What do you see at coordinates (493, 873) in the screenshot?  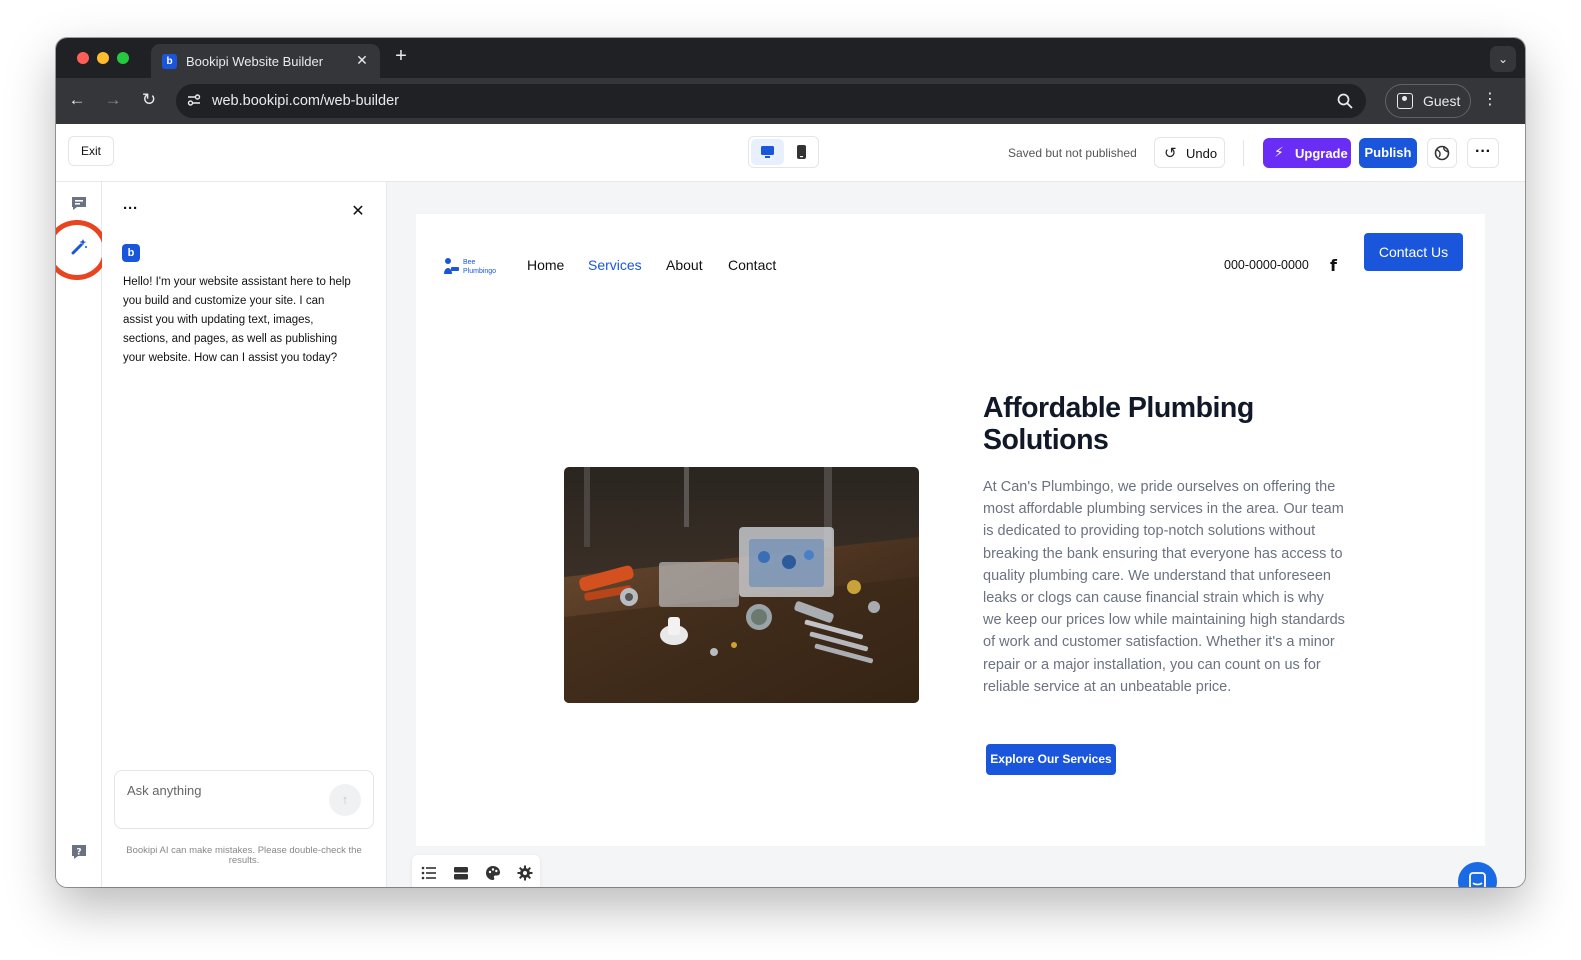 I see `palette-icon` at bounding box center [493, 873].